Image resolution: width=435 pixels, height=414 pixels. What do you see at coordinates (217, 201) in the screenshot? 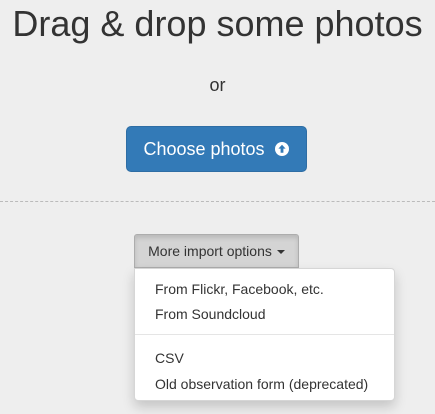
I see `dashed-divider` at bounding box center [217, 201].